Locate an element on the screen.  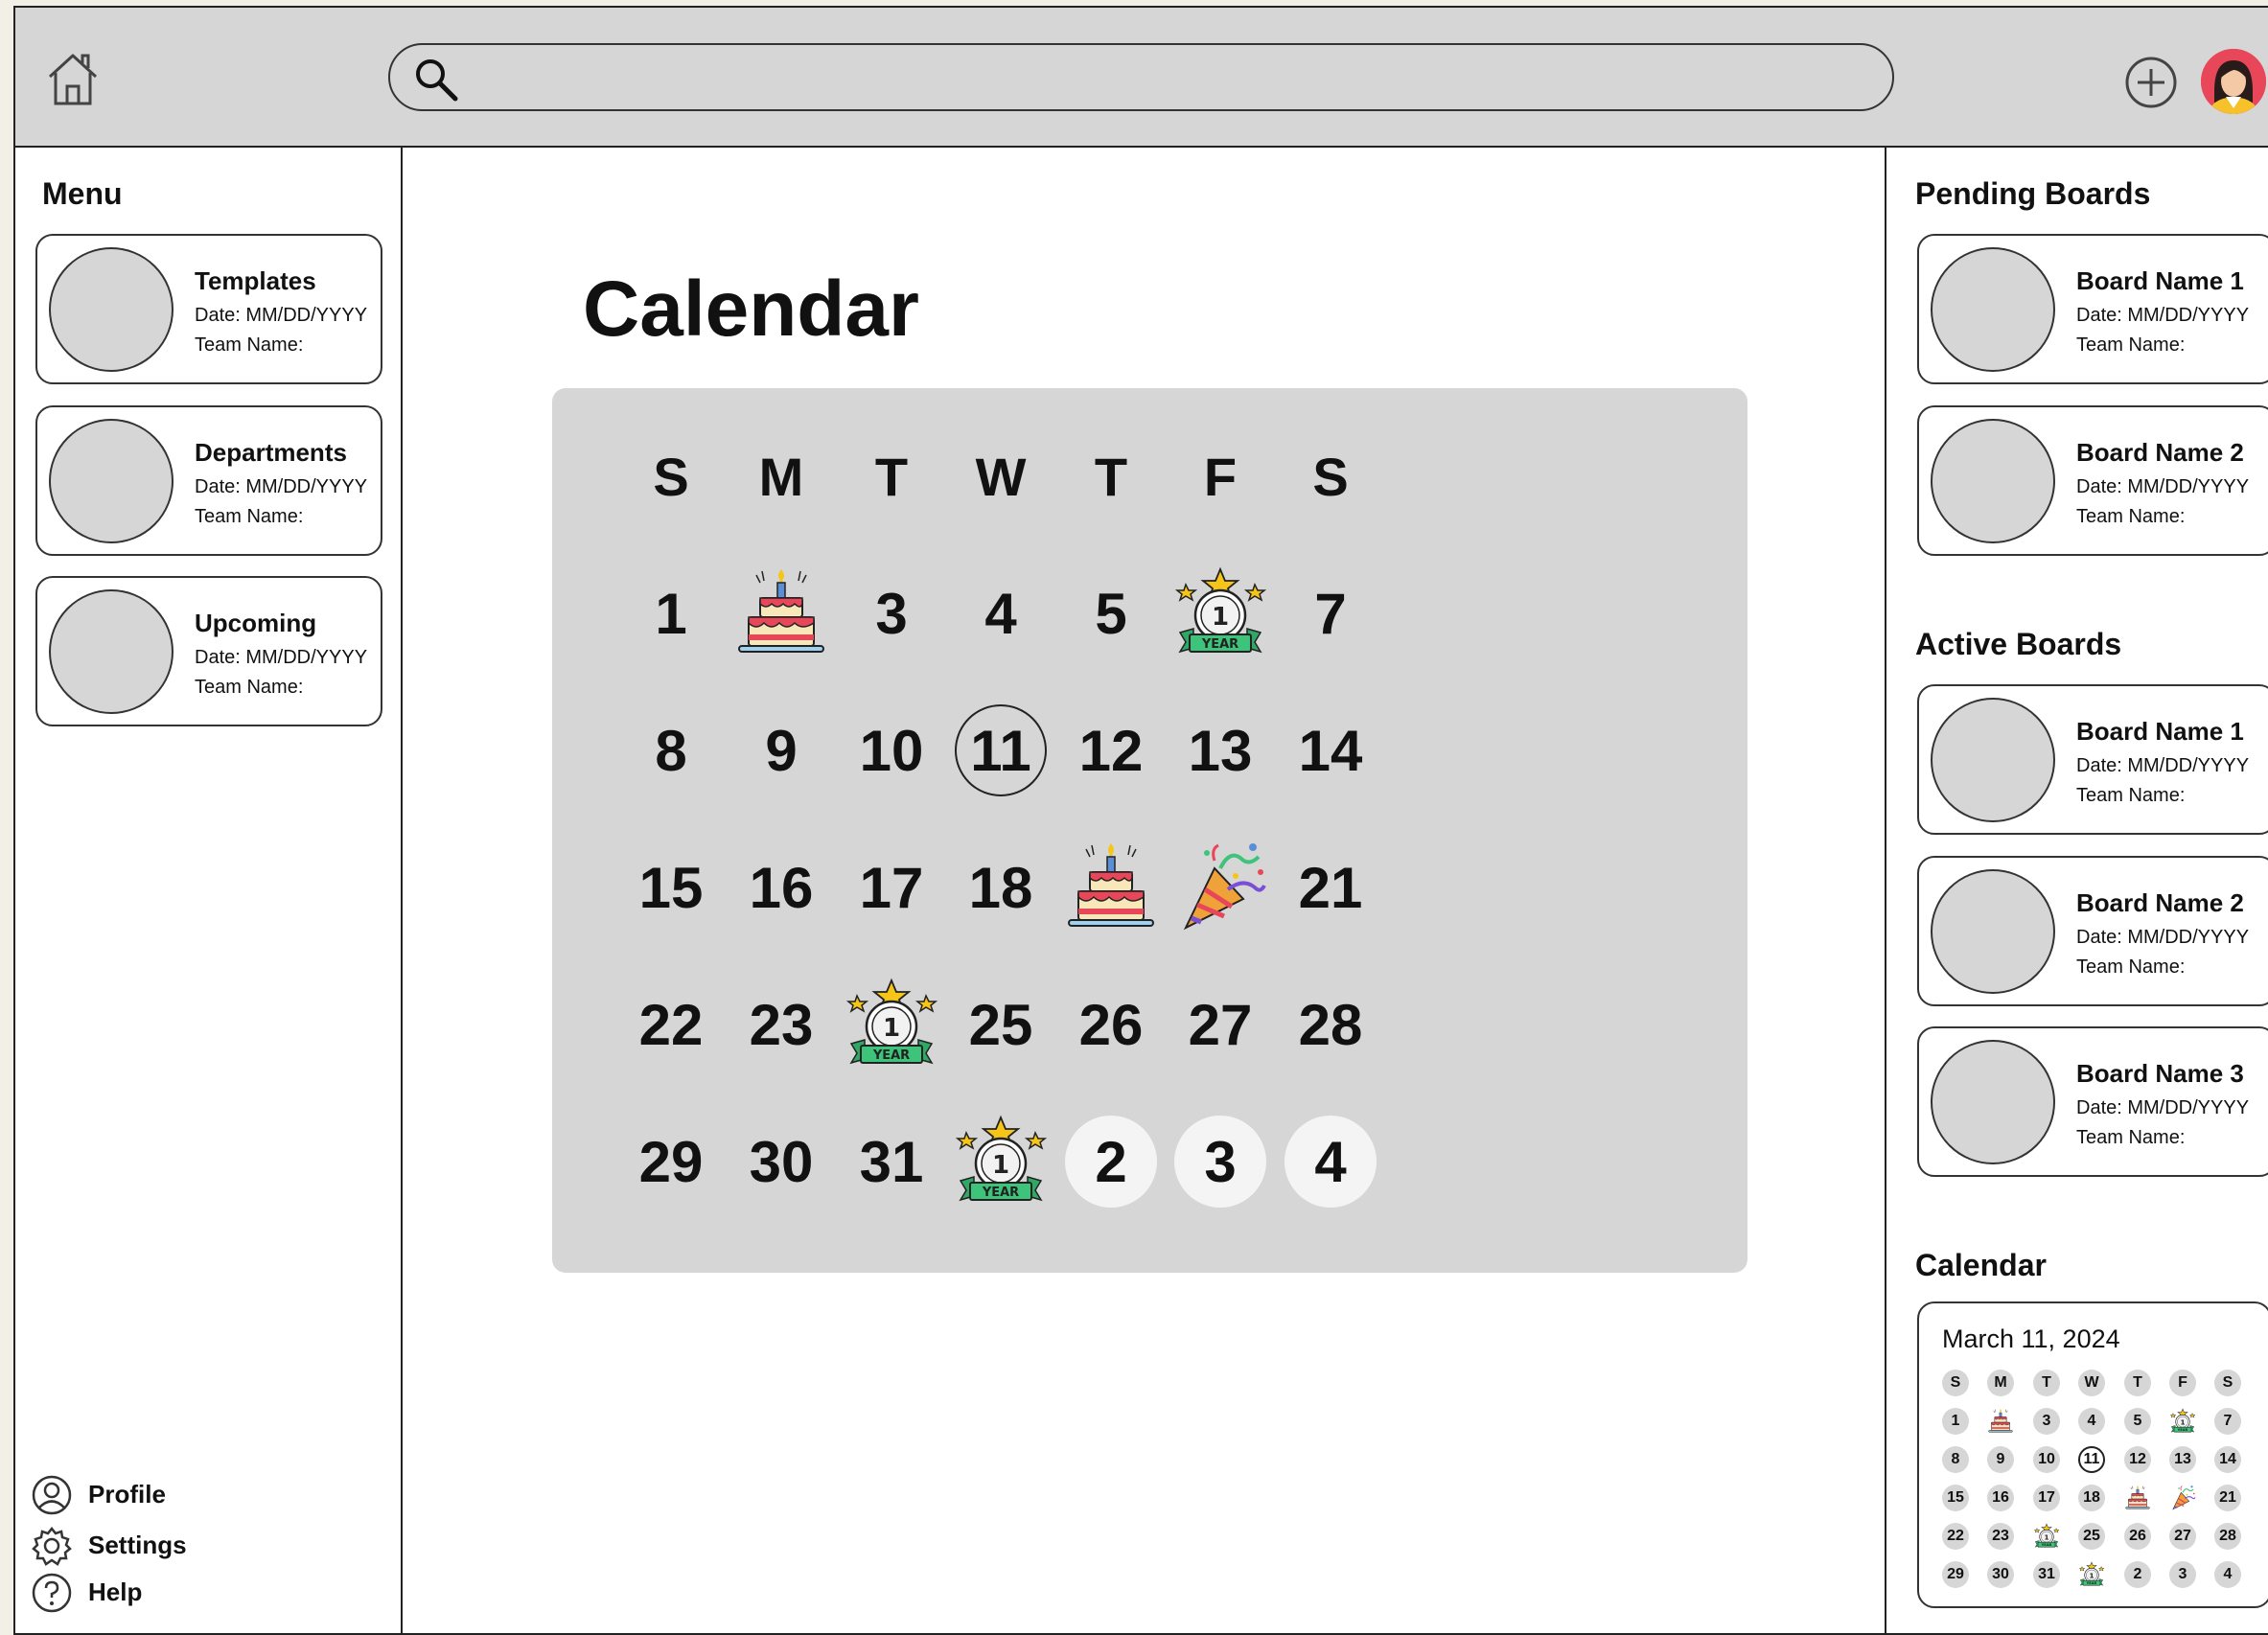
calendar-day: 7 is located at coordinates (1330, 613).